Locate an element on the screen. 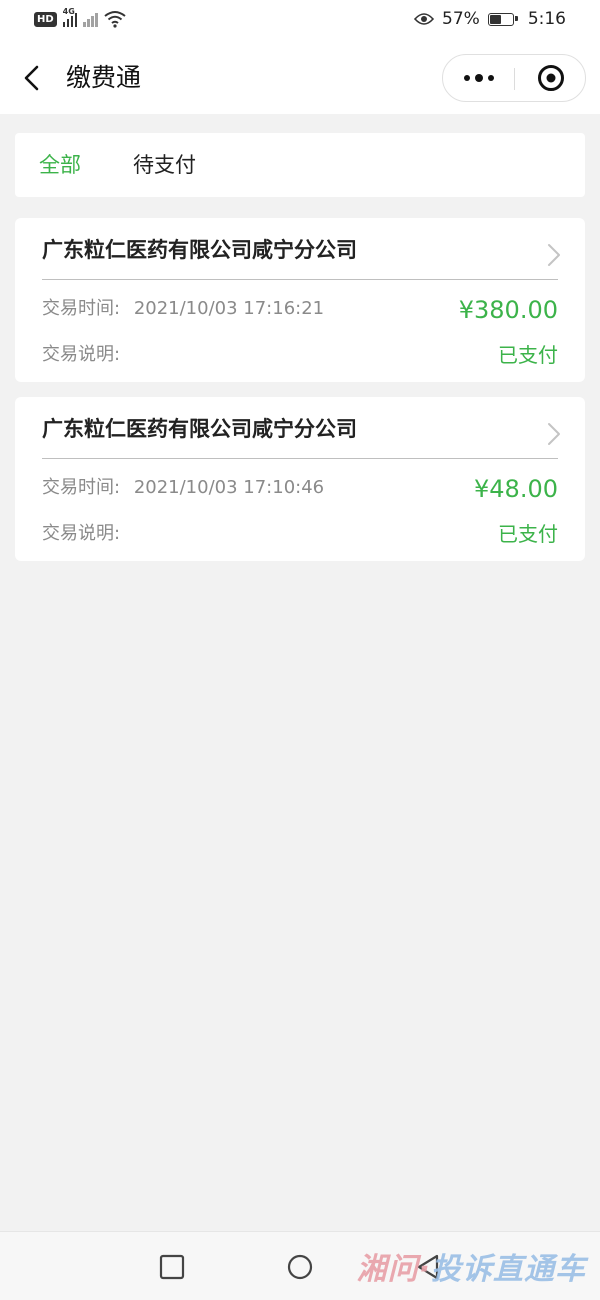 The image size is (600, 1300). transaction-time-row: 交易时间: 2021/10/03 17:16:21 is located at coordinates (183, 309).